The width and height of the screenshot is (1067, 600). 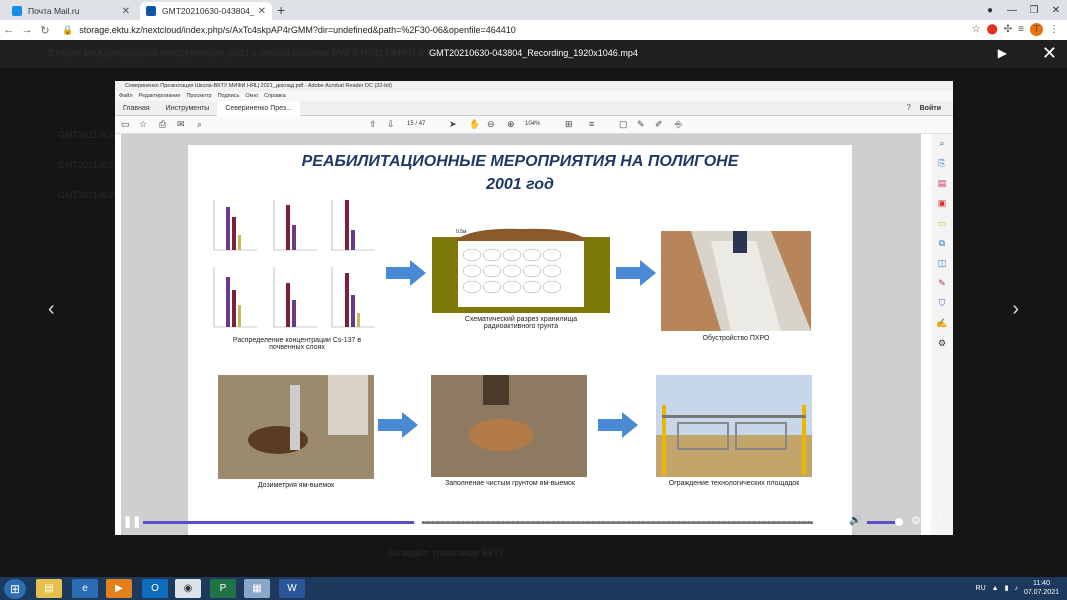 What do you see at coordinates (126, 96) in the screenshot?
I see `menu-item: Файл` at bounding box center [126, 96].